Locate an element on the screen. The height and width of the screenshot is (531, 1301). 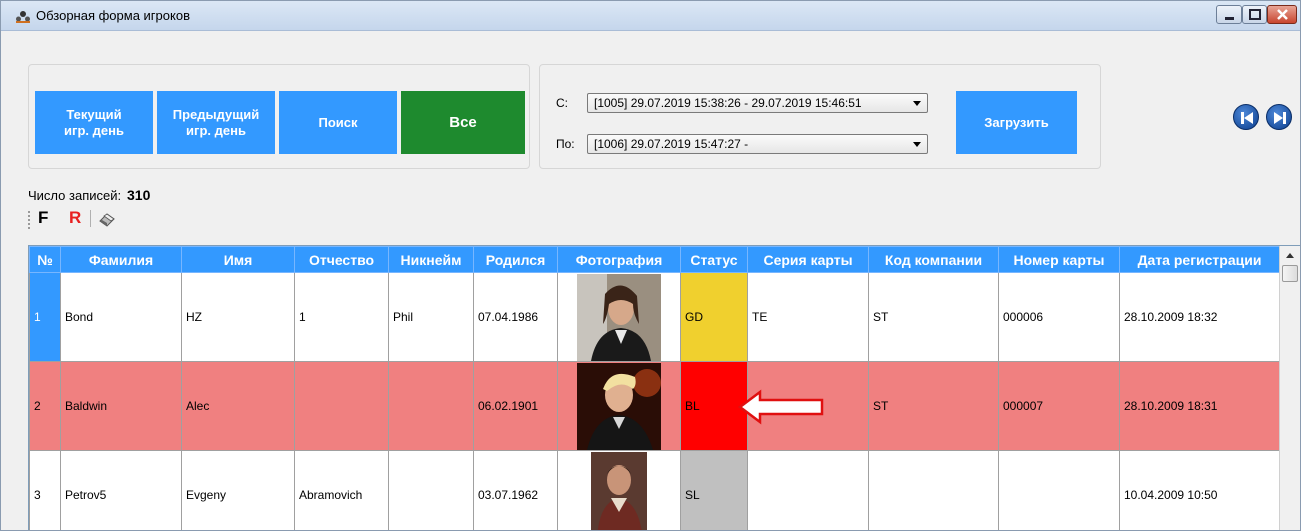
cell-last-name: Baldwin is located at coordinates (121, 406).